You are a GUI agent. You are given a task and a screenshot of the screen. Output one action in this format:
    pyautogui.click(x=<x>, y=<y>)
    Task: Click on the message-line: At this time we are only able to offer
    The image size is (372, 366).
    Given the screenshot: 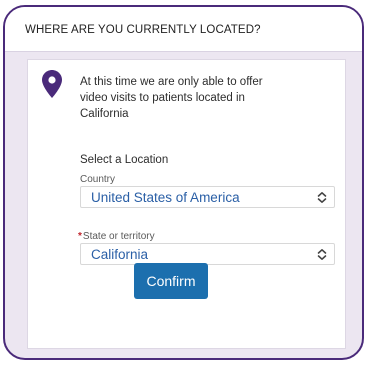 What is the action you would take?
    pyautogui.click(x=171, y=82)
    